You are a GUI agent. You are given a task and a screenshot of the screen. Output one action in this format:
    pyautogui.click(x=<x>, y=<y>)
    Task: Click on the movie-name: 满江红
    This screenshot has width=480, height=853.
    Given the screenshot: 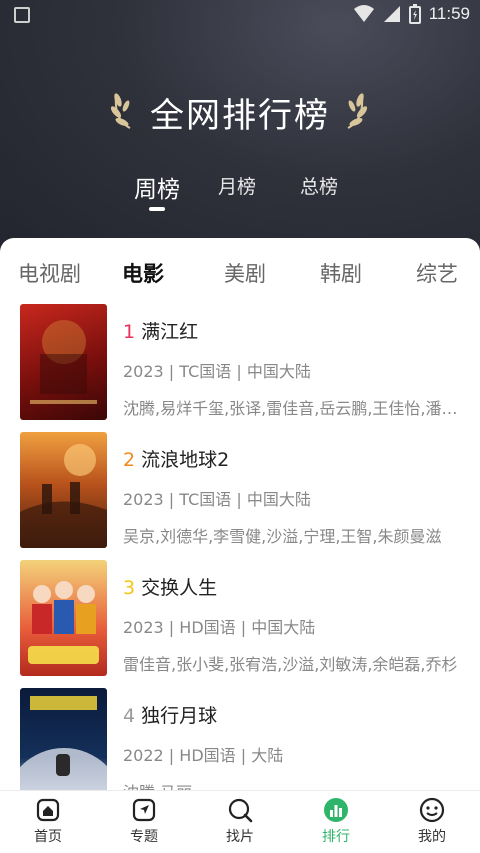 What is the action you would take?
    pyautogui.click(x=170, y=332)
    